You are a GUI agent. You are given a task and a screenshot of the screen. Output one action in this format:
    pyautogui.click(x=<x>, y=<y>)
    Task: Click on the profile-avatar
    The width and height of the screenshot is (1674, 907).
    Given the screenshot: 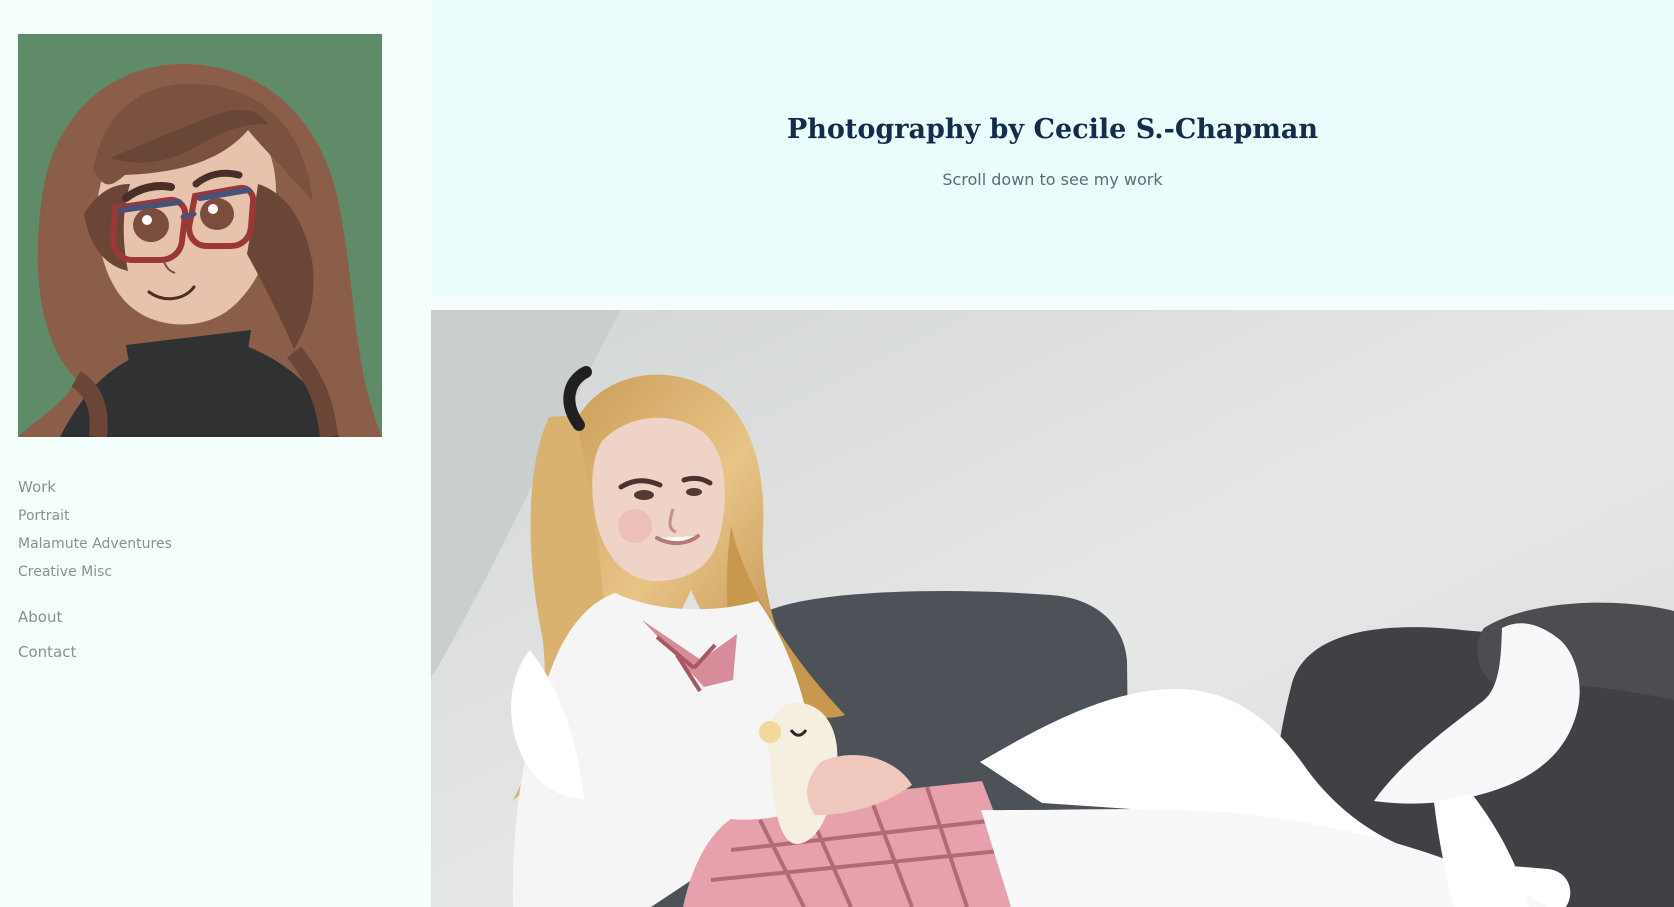 What is the action you would take?
    pyautogui.click(x=200, y=235)
    